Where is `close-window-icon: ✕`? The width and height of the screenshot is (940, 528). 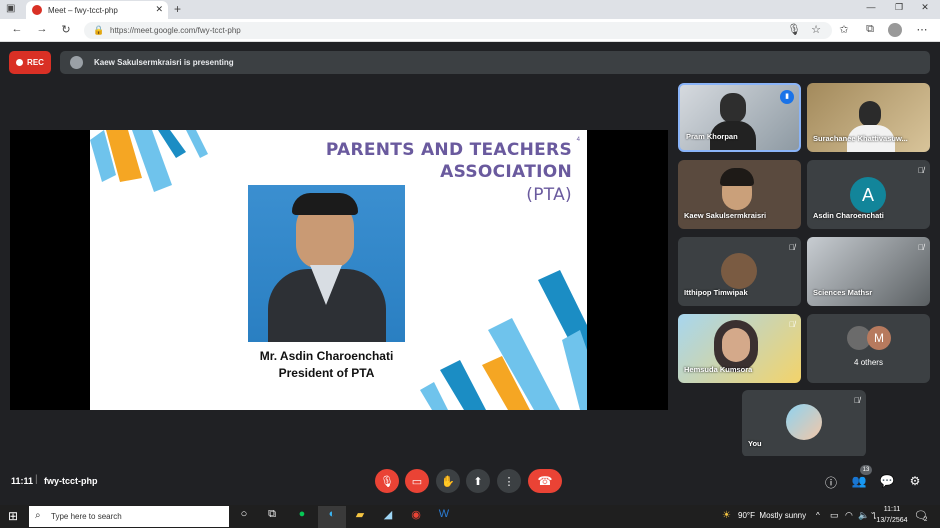
close-window-icon: ✕ is located at coordinates (925, 7).